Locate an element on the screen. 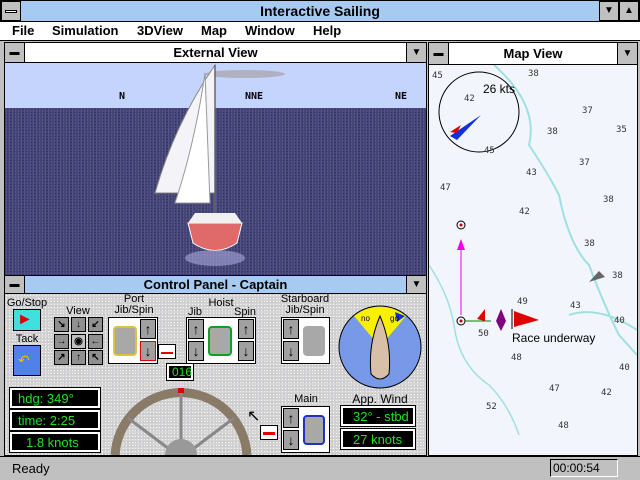 Image resolution: width=640 pixels, height=480 pixels. no-label: no is located at coordinates (365, 318).